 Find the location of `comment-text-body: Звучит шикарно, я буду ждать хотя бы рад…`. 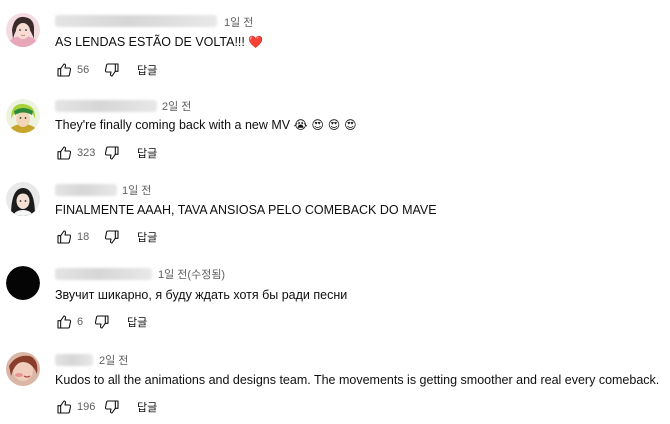

comment-text-body: Звучит шикарно, я буду ждать хотя бы рад… is located at coordinates (201, 295).